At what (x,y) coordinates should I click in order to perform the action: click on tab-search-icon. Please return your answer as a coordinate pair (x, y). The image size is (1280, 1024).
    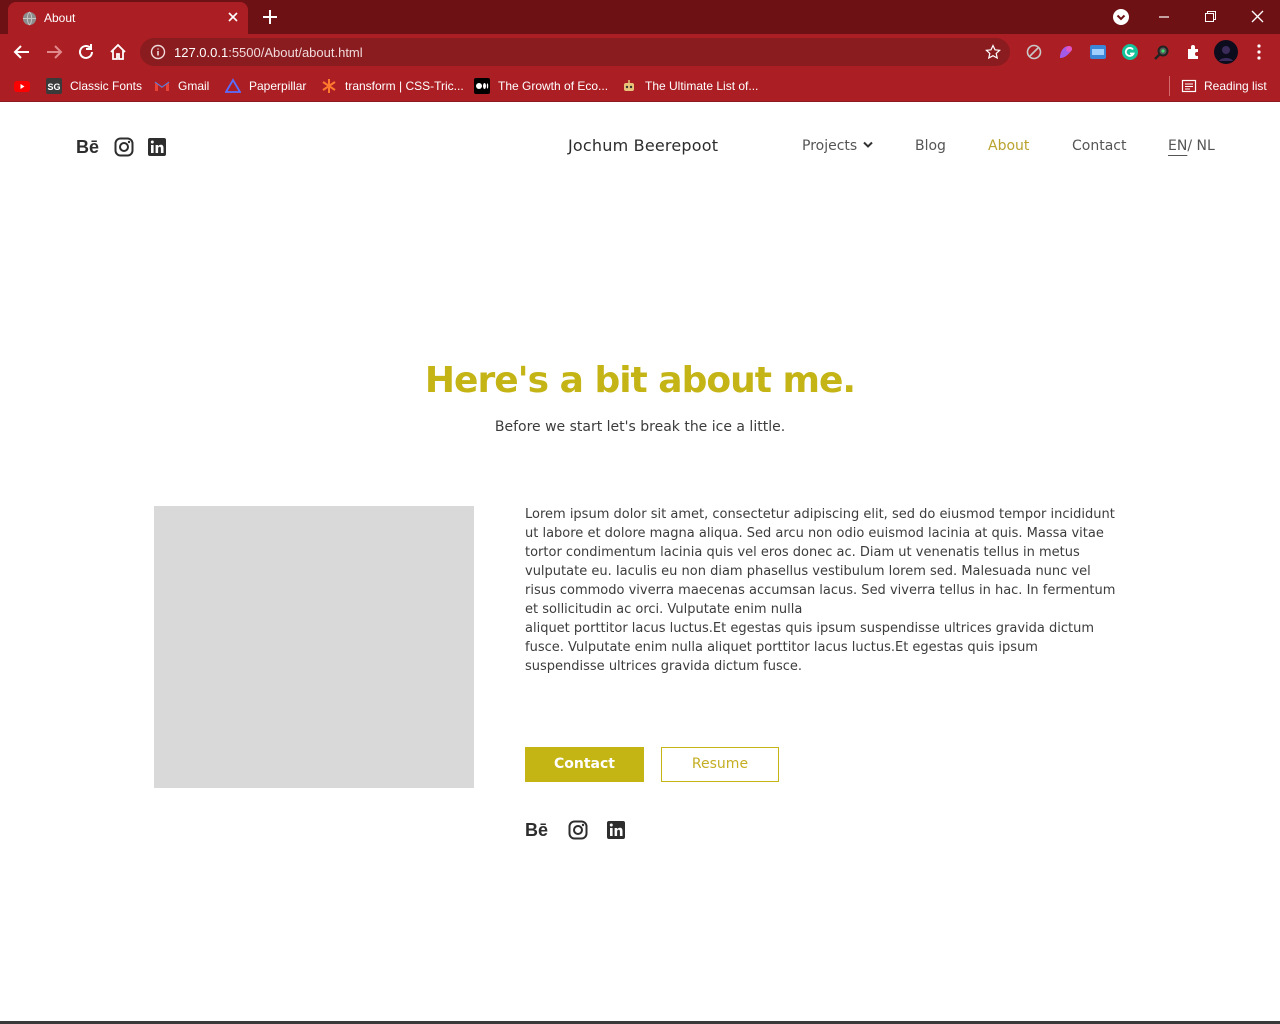
    Looking at the image, I should click on (1121, 17).